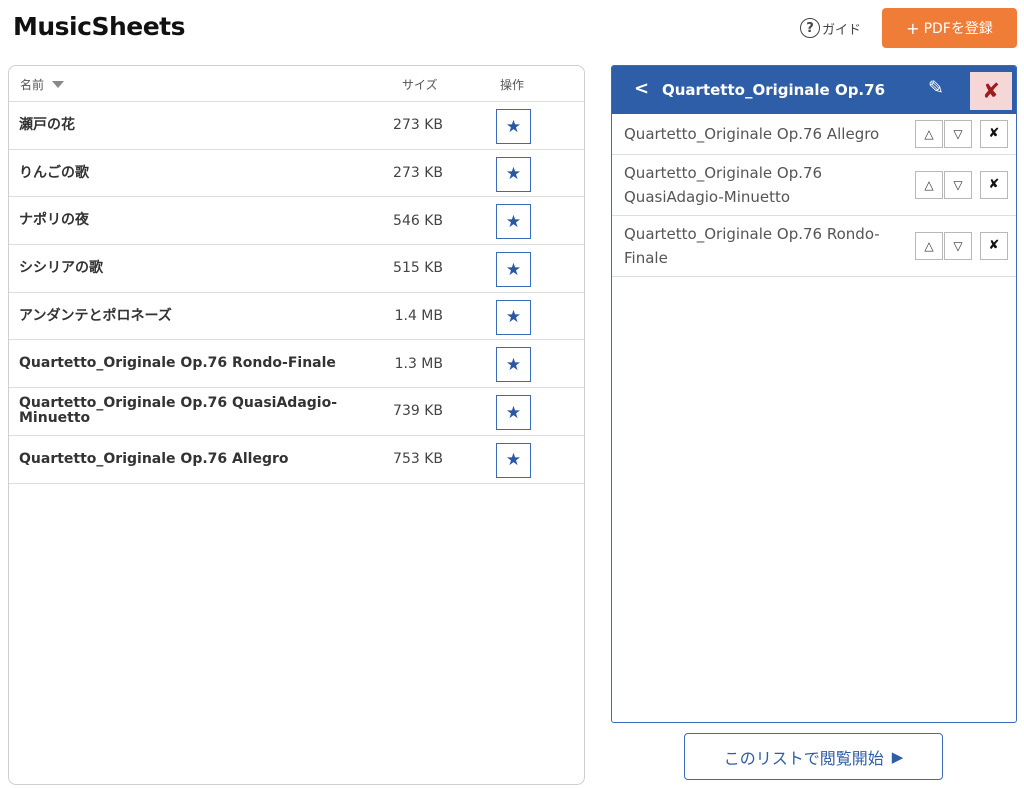 The image size is (1024, 788). I want to click on table-row: アンダンテとポロネーズ 1.4 MB ★, so click(296, 317).